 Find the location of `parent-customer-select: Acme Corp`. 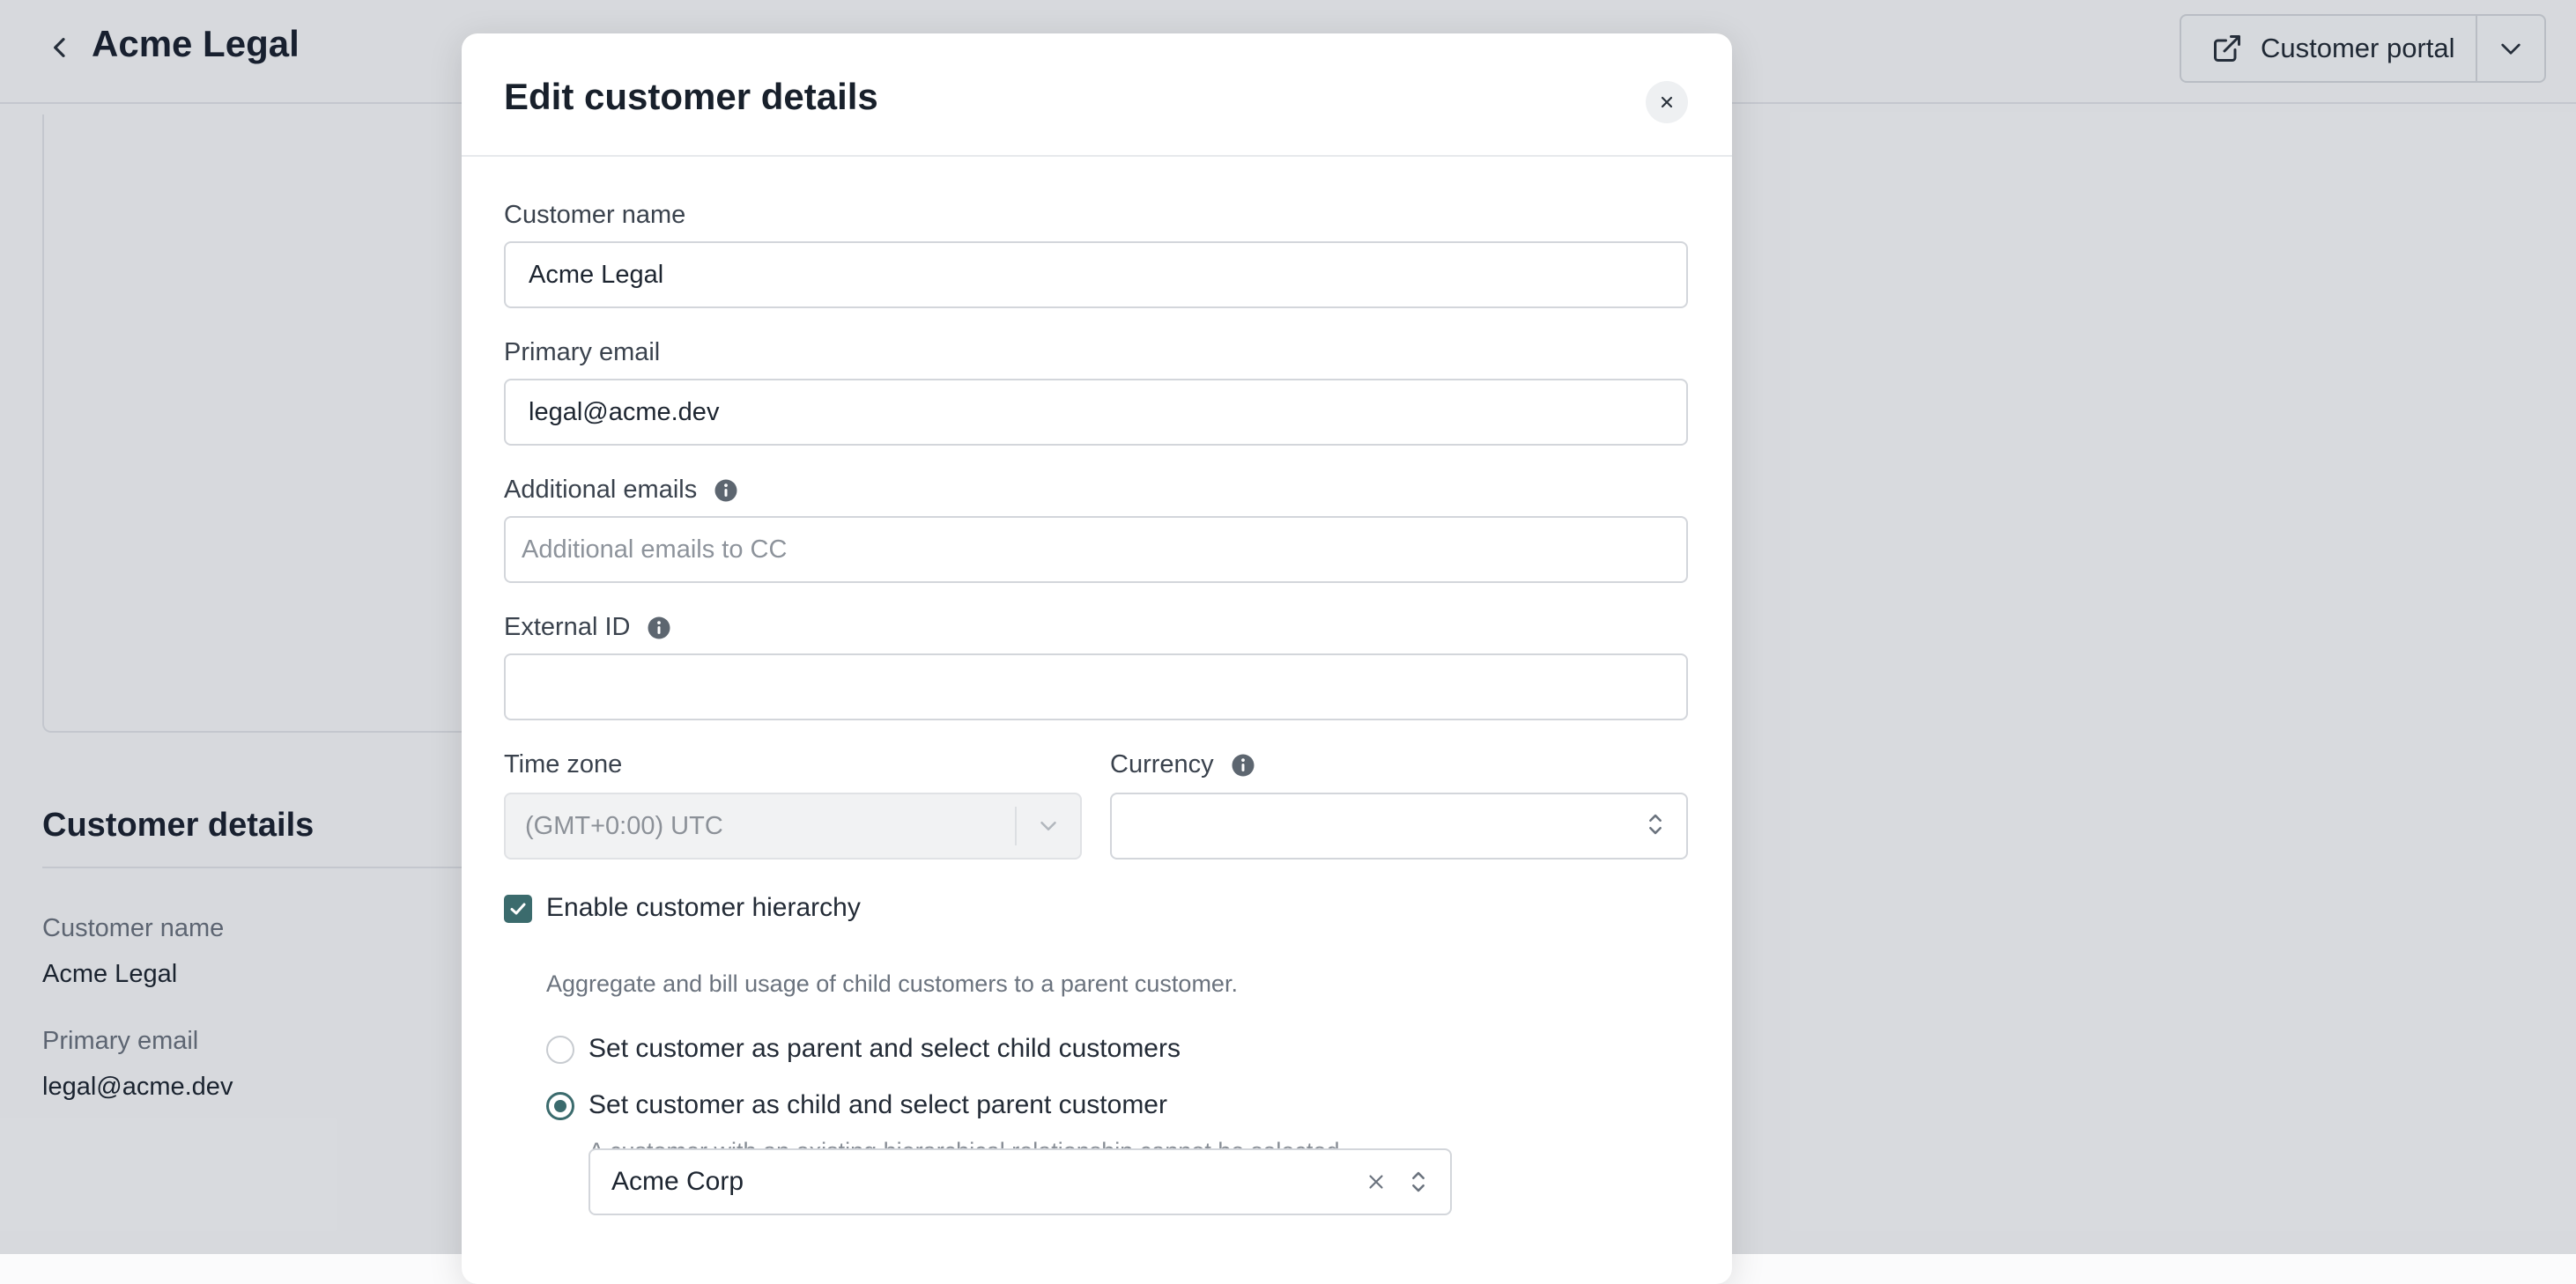

parent-customer-select: Acme Corp is located at coordinates (1020, 1181).